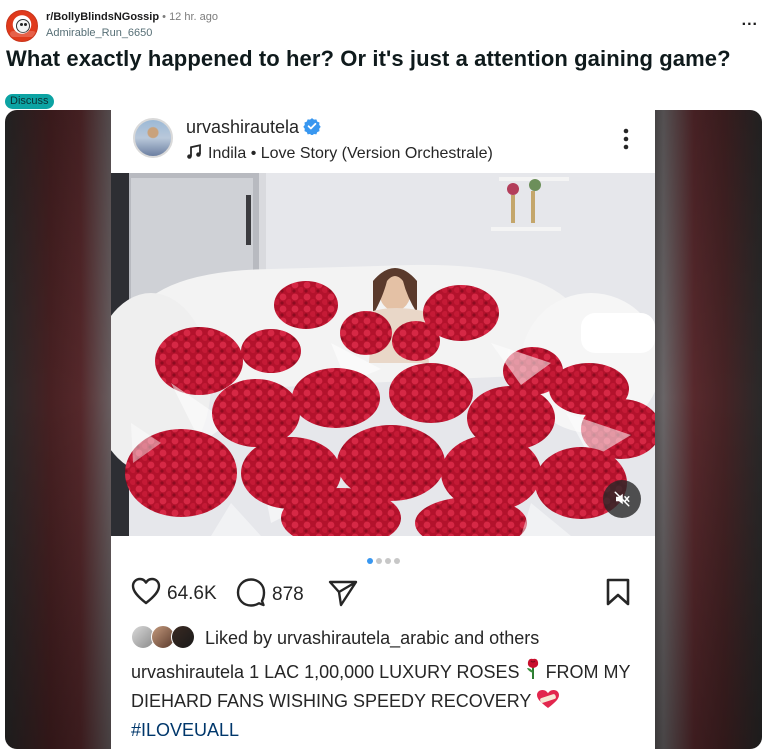 The height and width of the screenshot is (752, 768). What do you see at coordinates (270, 594) in the screenshot?
I see `comment-button: 878` at bounding box center [270, 594].